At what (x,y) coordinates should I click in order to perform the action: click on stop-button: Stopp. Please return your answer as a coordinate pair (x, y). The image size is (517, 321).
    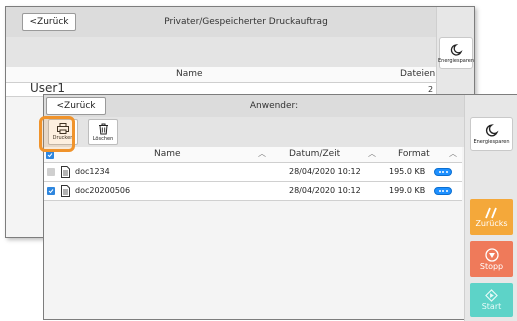
    Looking at the image, I should click on (491, 259).